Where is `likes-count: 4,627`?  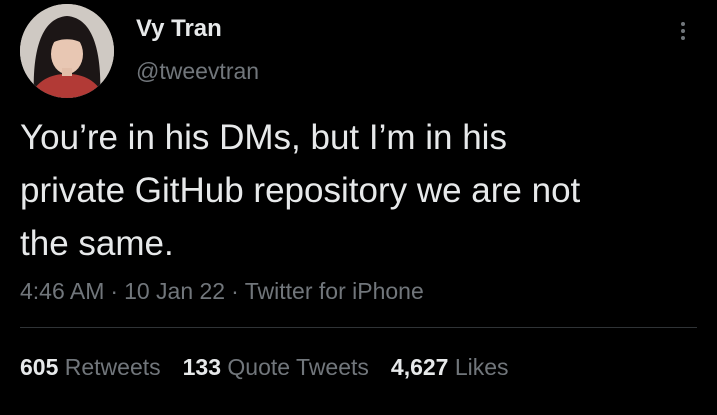
likes-count: 4,627 is located at coordinates (419, 367).